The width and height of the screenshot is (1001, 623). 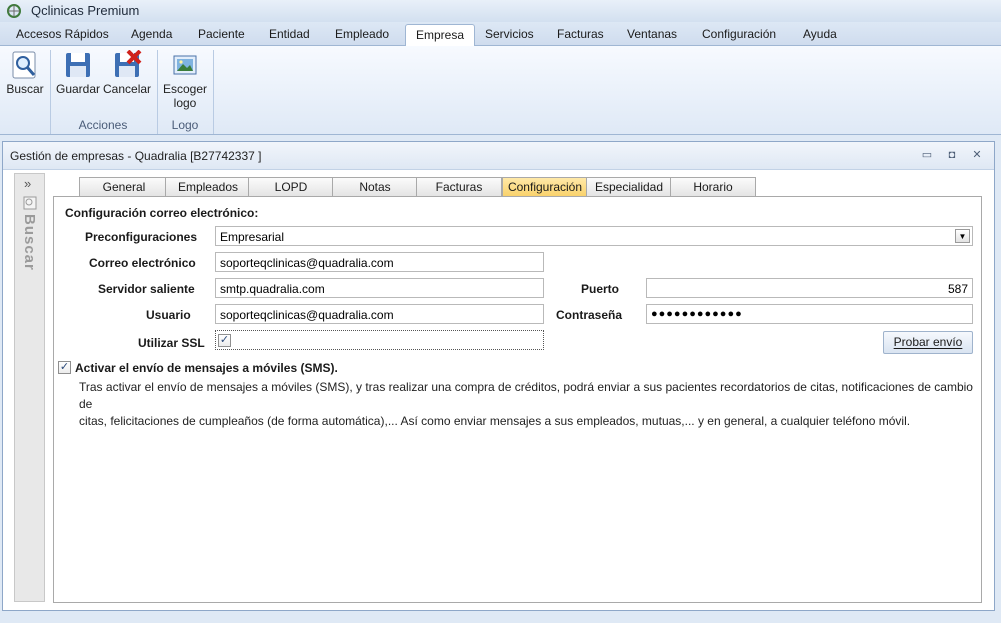 What do you see at coordinates (141, 237) in the screenshot?
I see `preconfiguraciones-label: Preconfiguraciones` at bounding box center [141, 237].